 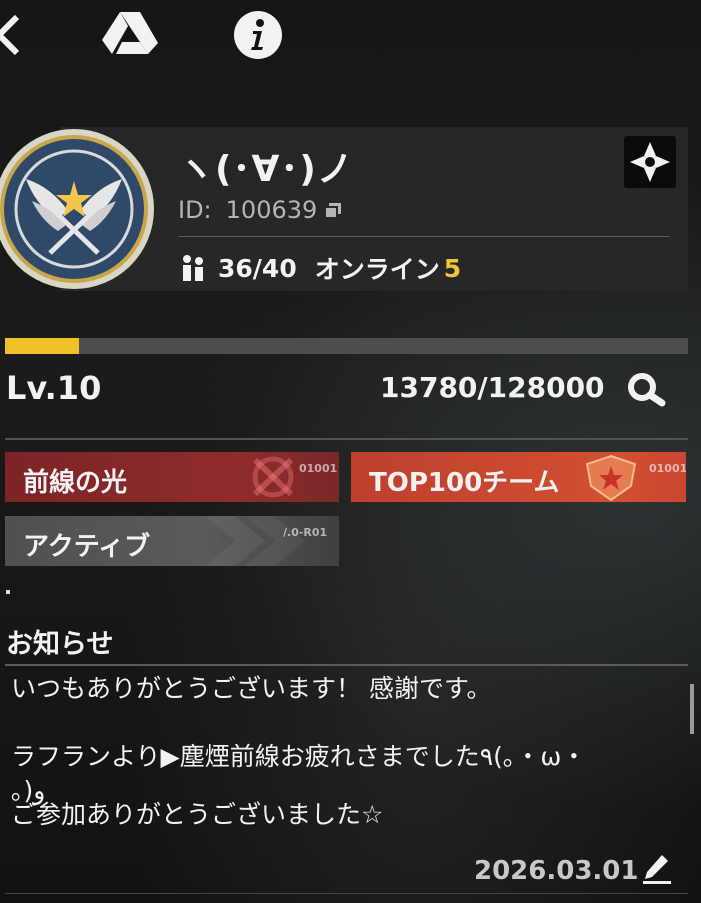 I want to click on xp-value: 13780/128000, so click(x=492, y=387).